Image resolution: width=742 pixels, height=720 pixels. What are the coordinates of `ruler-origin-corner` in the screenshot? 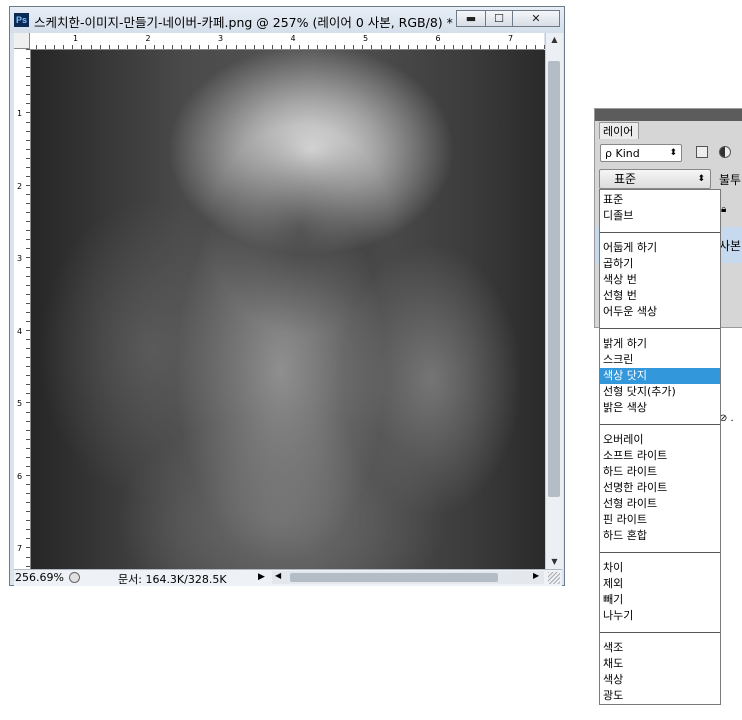 It's located at (22, 41).